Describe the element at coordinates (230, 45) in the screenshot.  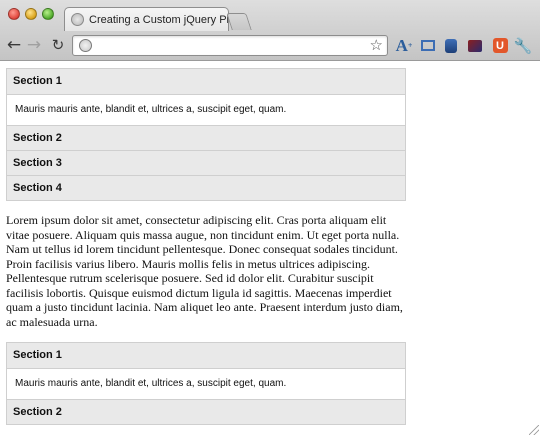
I see `address-bar: ☆` at that location.